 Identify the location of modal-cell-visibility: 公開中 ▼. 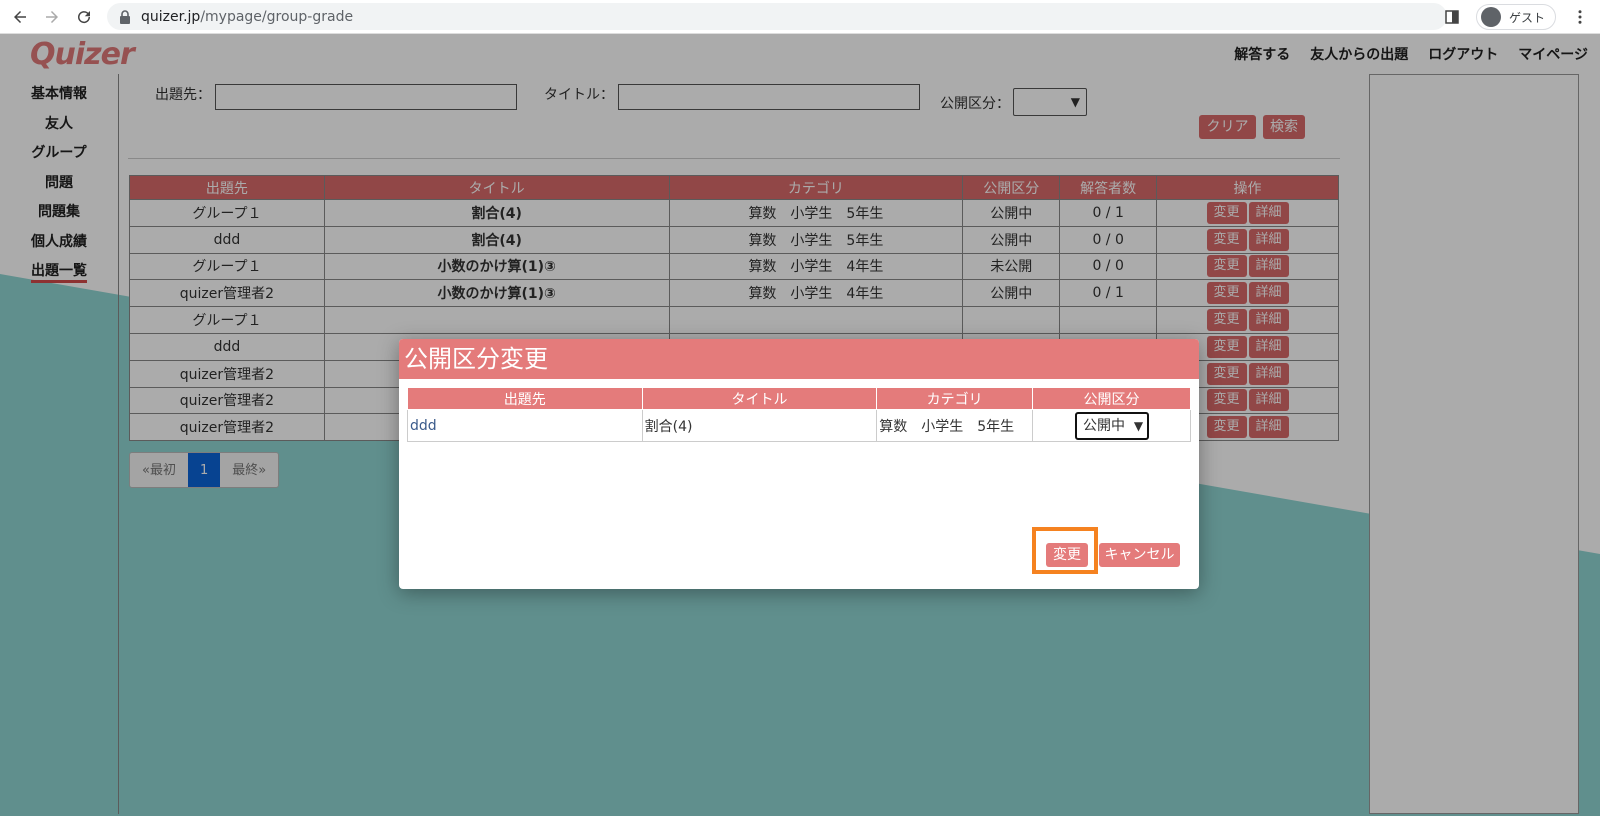
(1111, 425).